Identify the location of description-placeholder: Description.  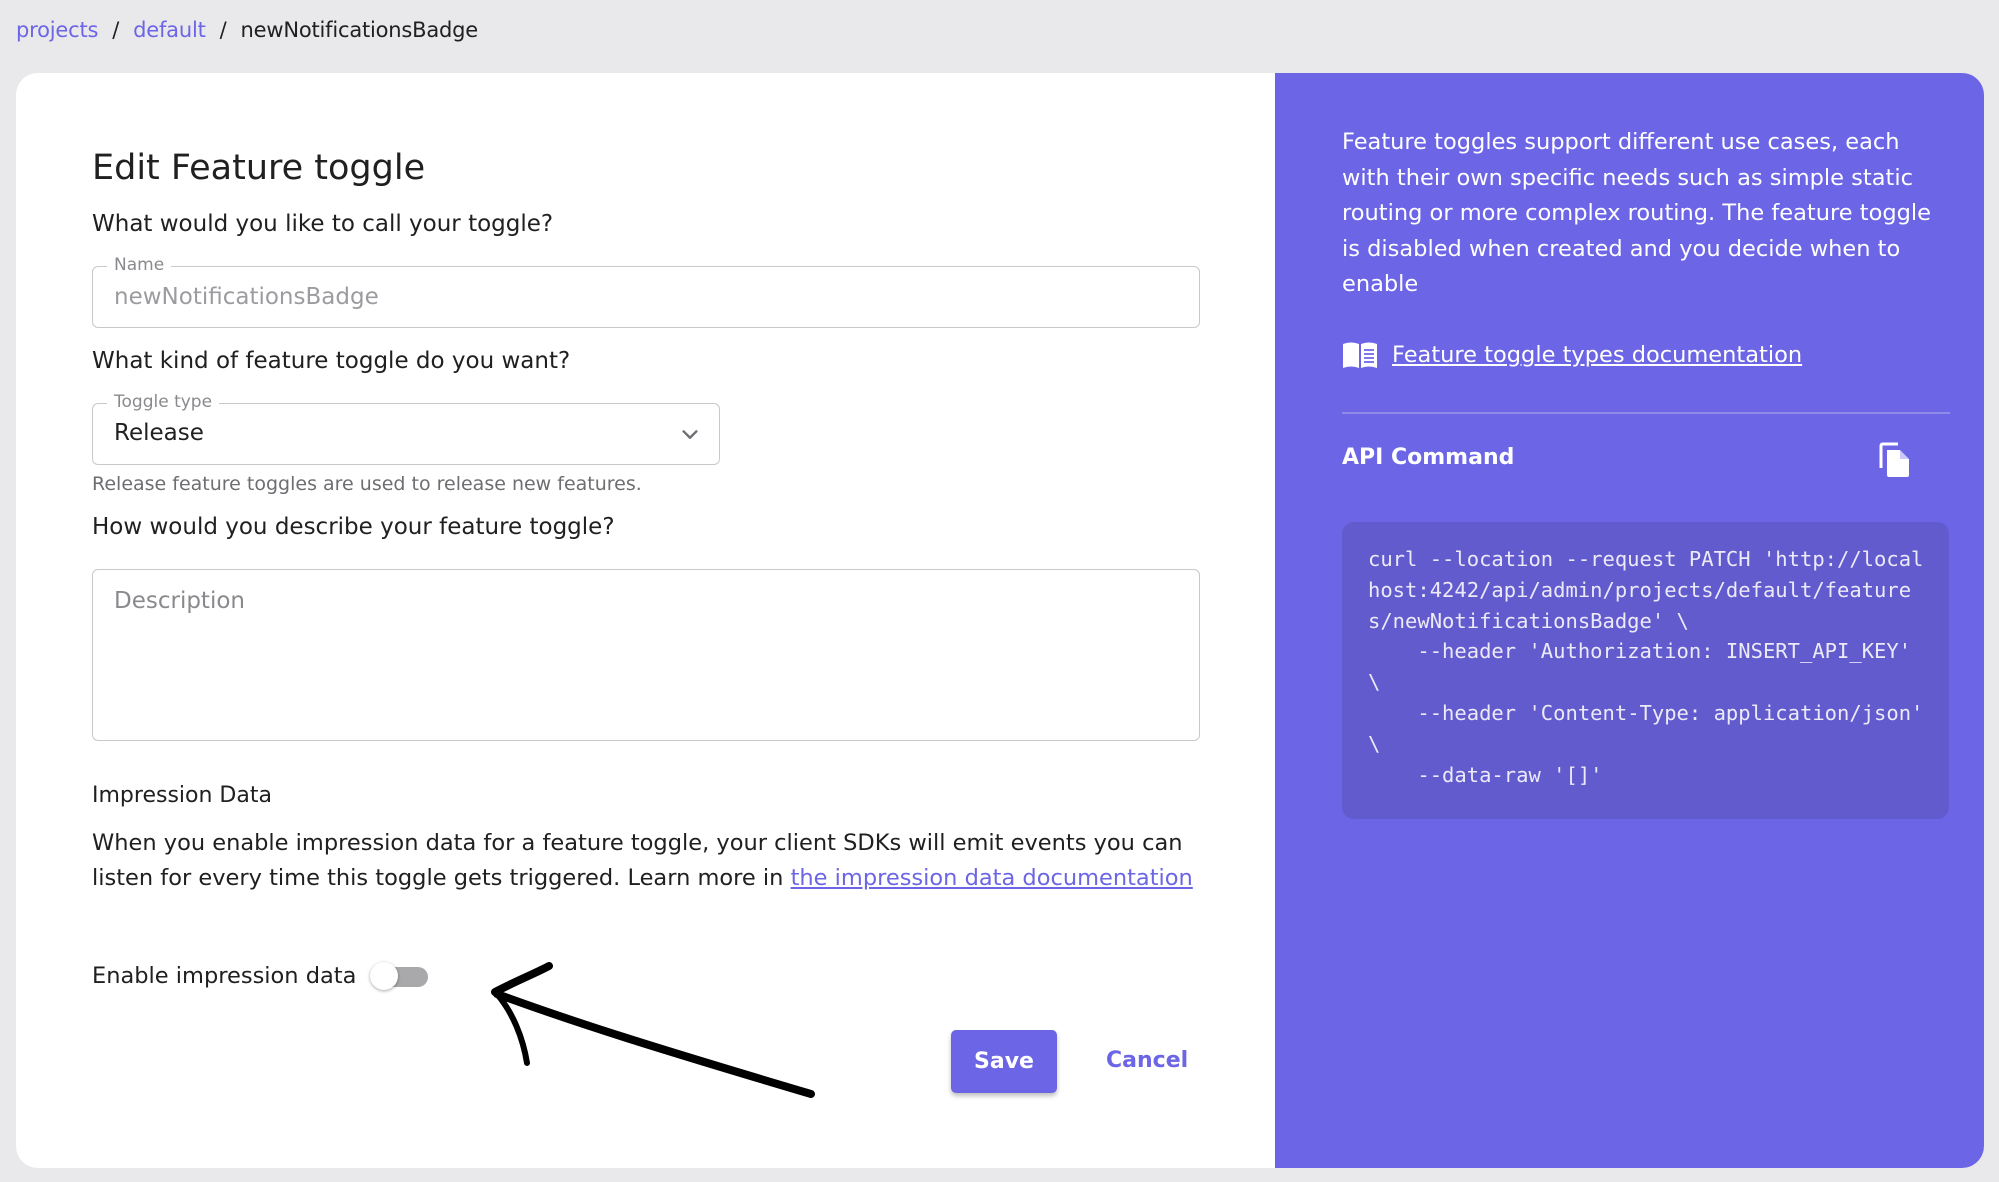
(179, 601).